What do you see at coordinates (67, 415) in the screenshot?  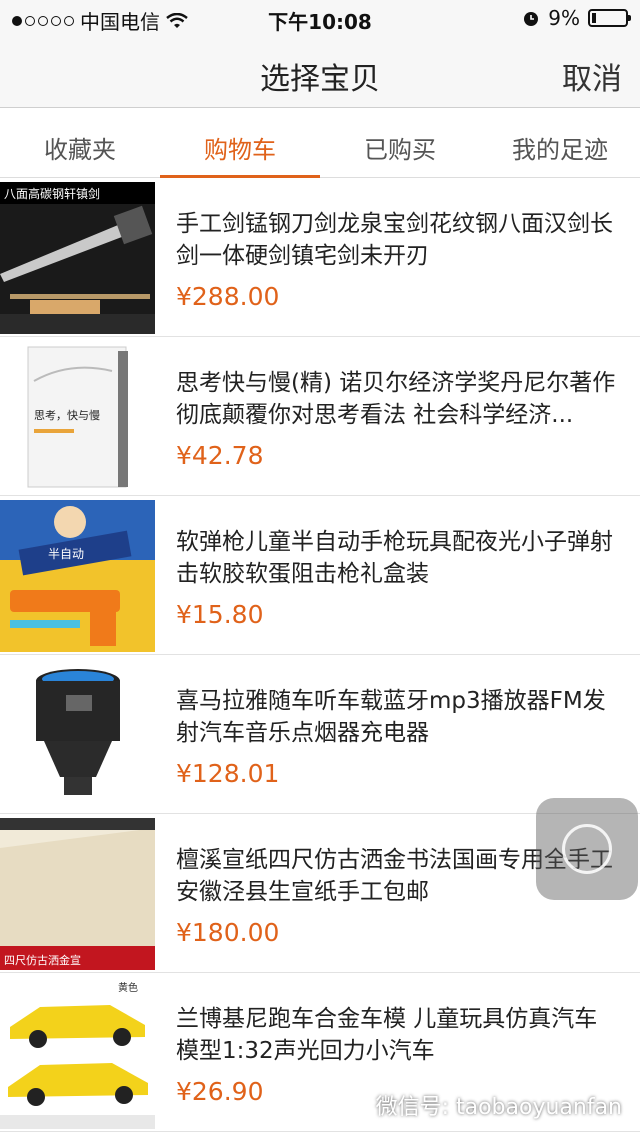 I see `thumb-caption: 思考，快与慢` at bounding box center [67, 415].